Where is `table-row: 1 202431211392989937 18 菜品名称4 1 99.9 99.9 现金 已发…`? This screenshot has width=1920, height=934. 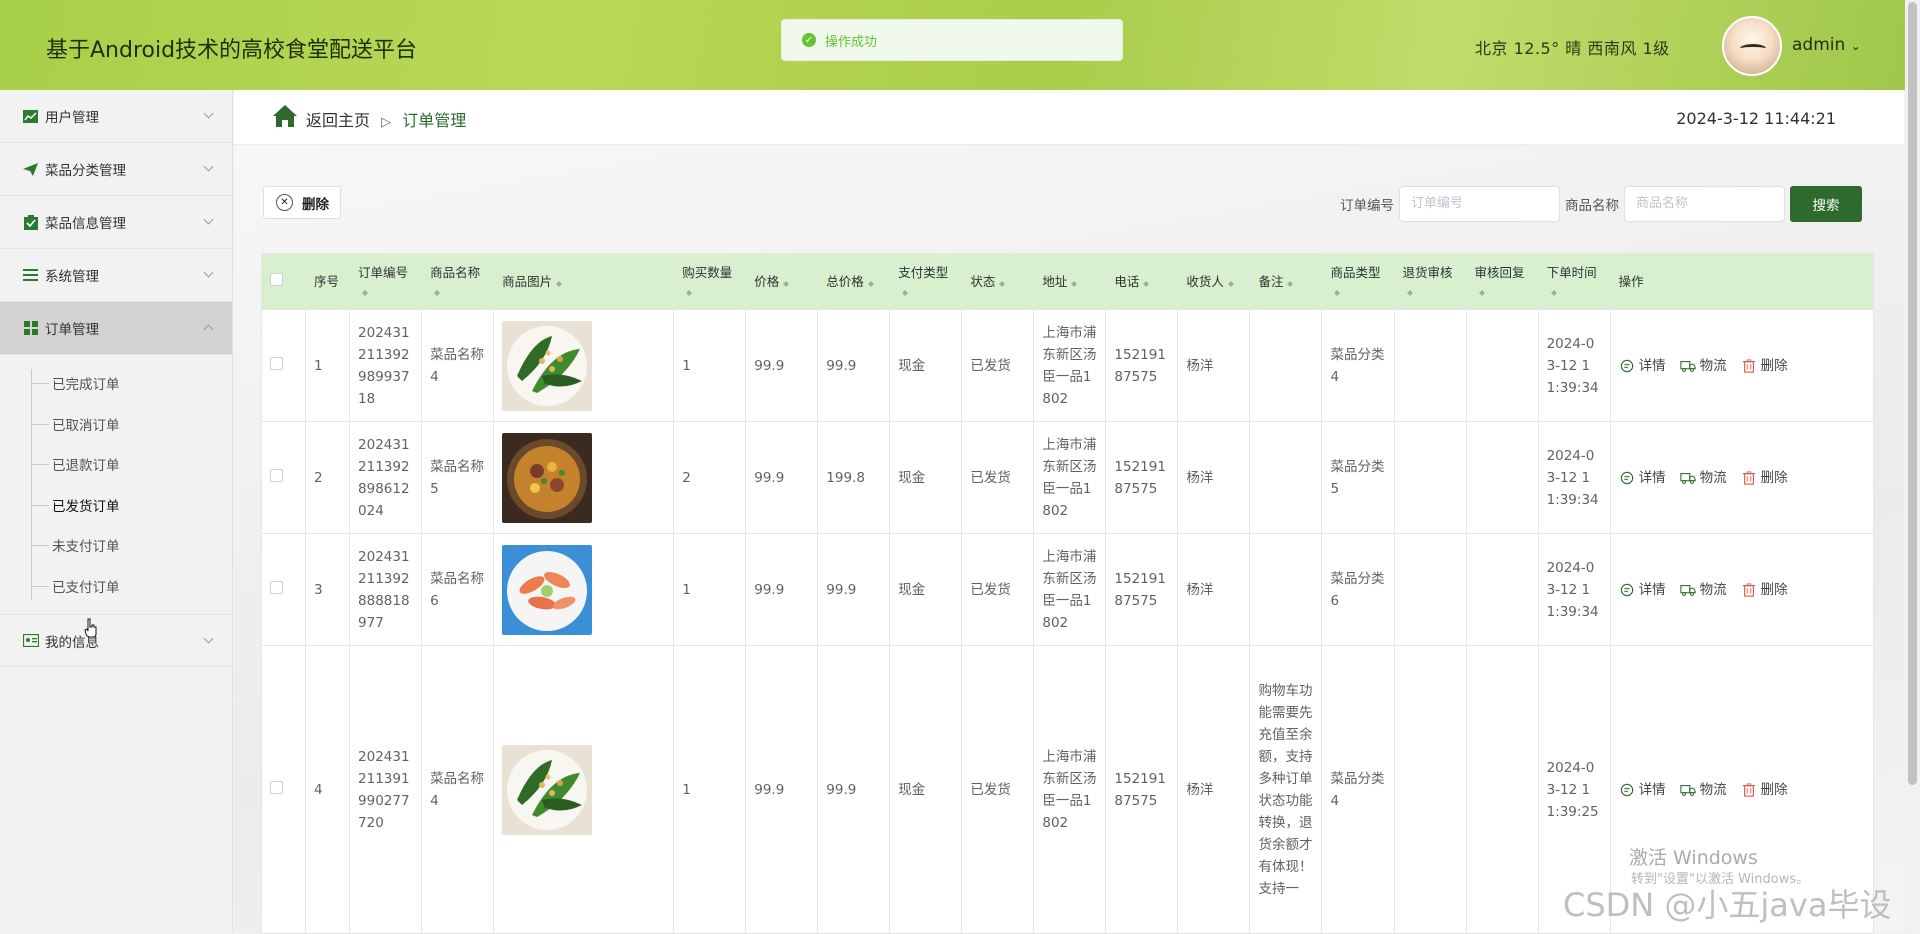 table-row: 1 202431211392989937 18 菜品名称4 1 99.9 99.9 现金 已发… is located at coordinates (1067, 365).